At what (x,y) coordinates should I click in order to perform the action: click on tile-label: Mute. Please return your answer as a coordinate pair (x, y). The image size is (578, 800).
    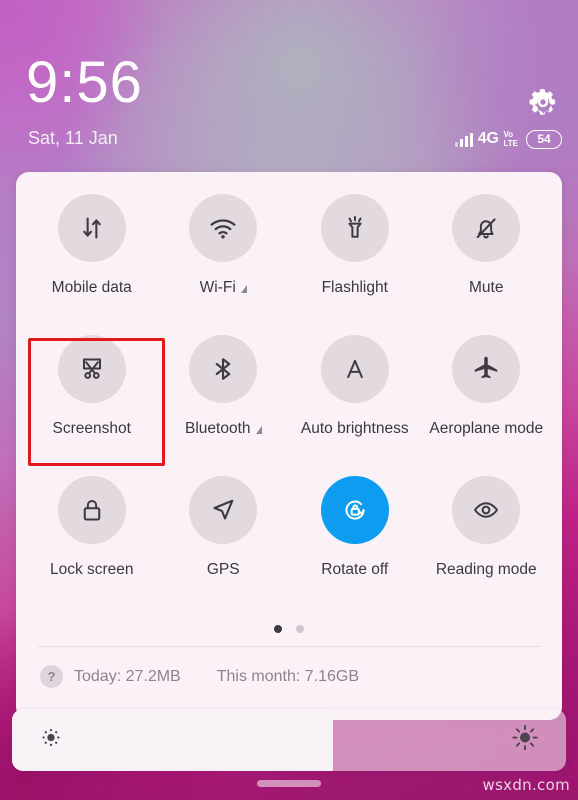
    Looking at the image, I should click on (486, 288).